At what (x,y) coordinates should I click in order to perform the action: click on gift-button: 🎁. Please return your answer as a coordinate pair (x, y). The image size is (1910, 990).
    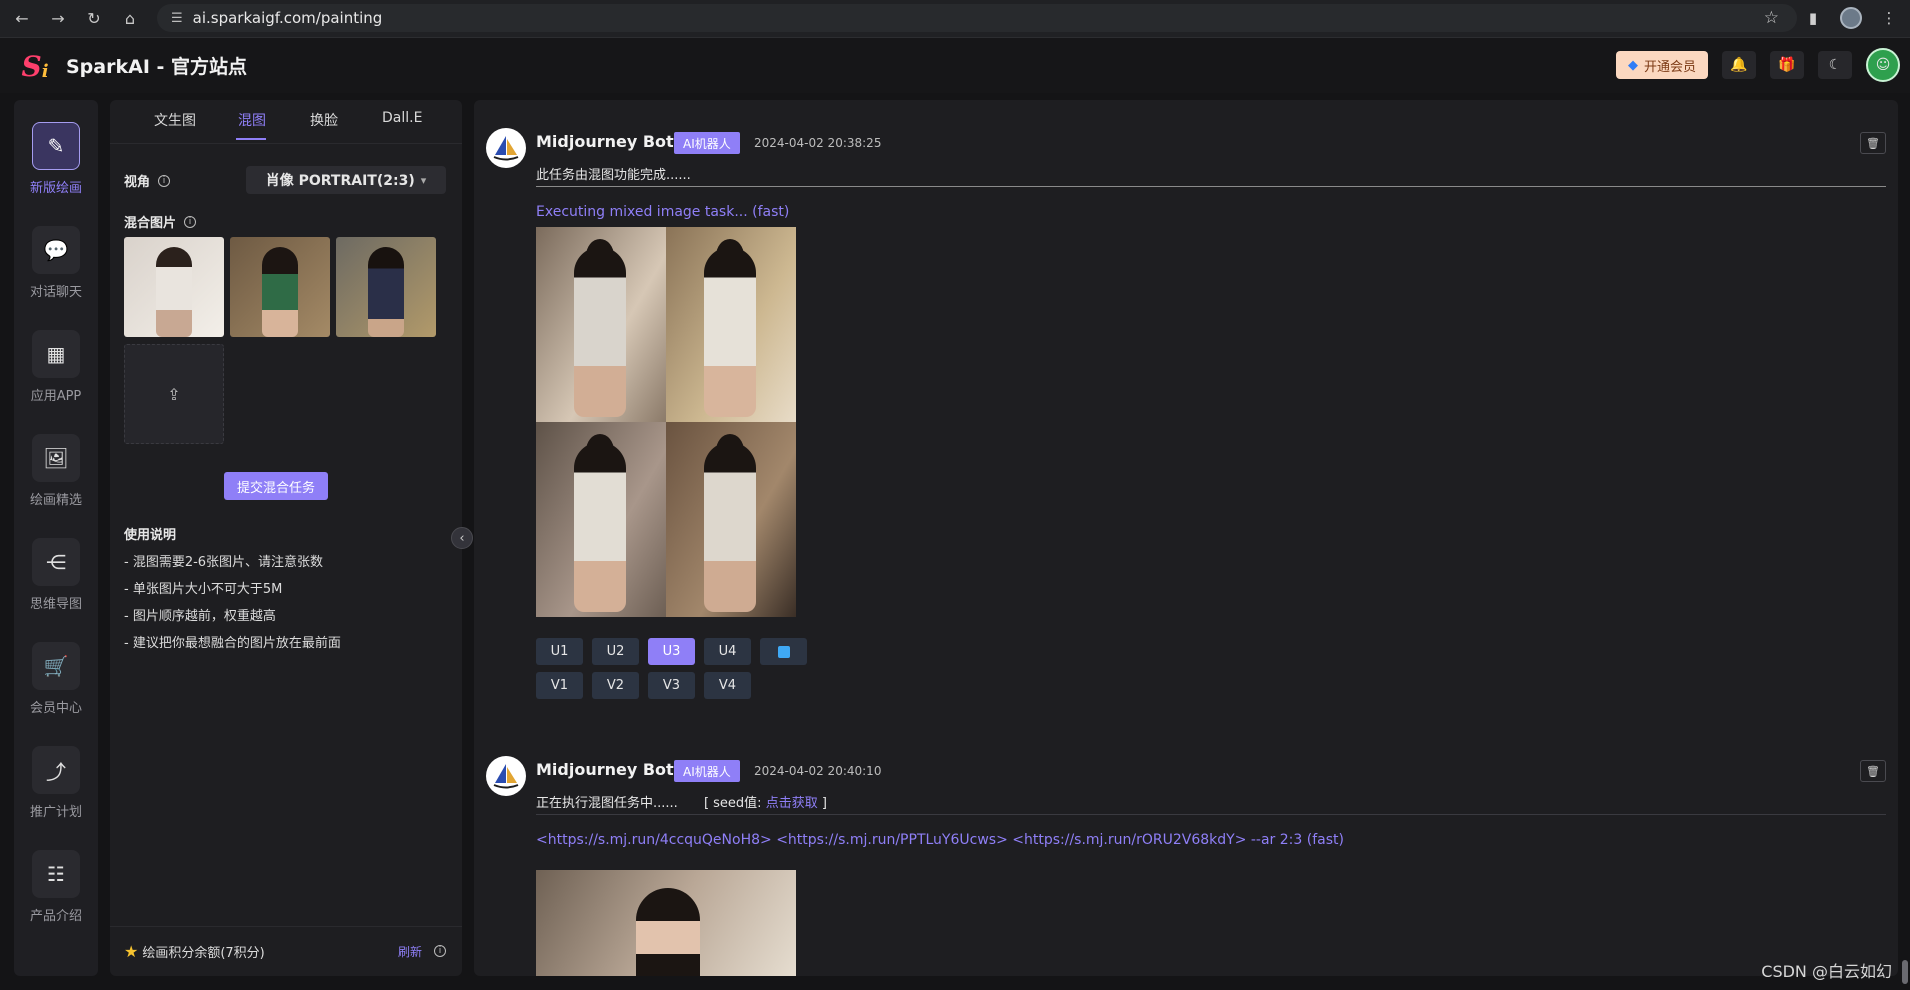
    Looking at the image, I should click on (1787, 65).